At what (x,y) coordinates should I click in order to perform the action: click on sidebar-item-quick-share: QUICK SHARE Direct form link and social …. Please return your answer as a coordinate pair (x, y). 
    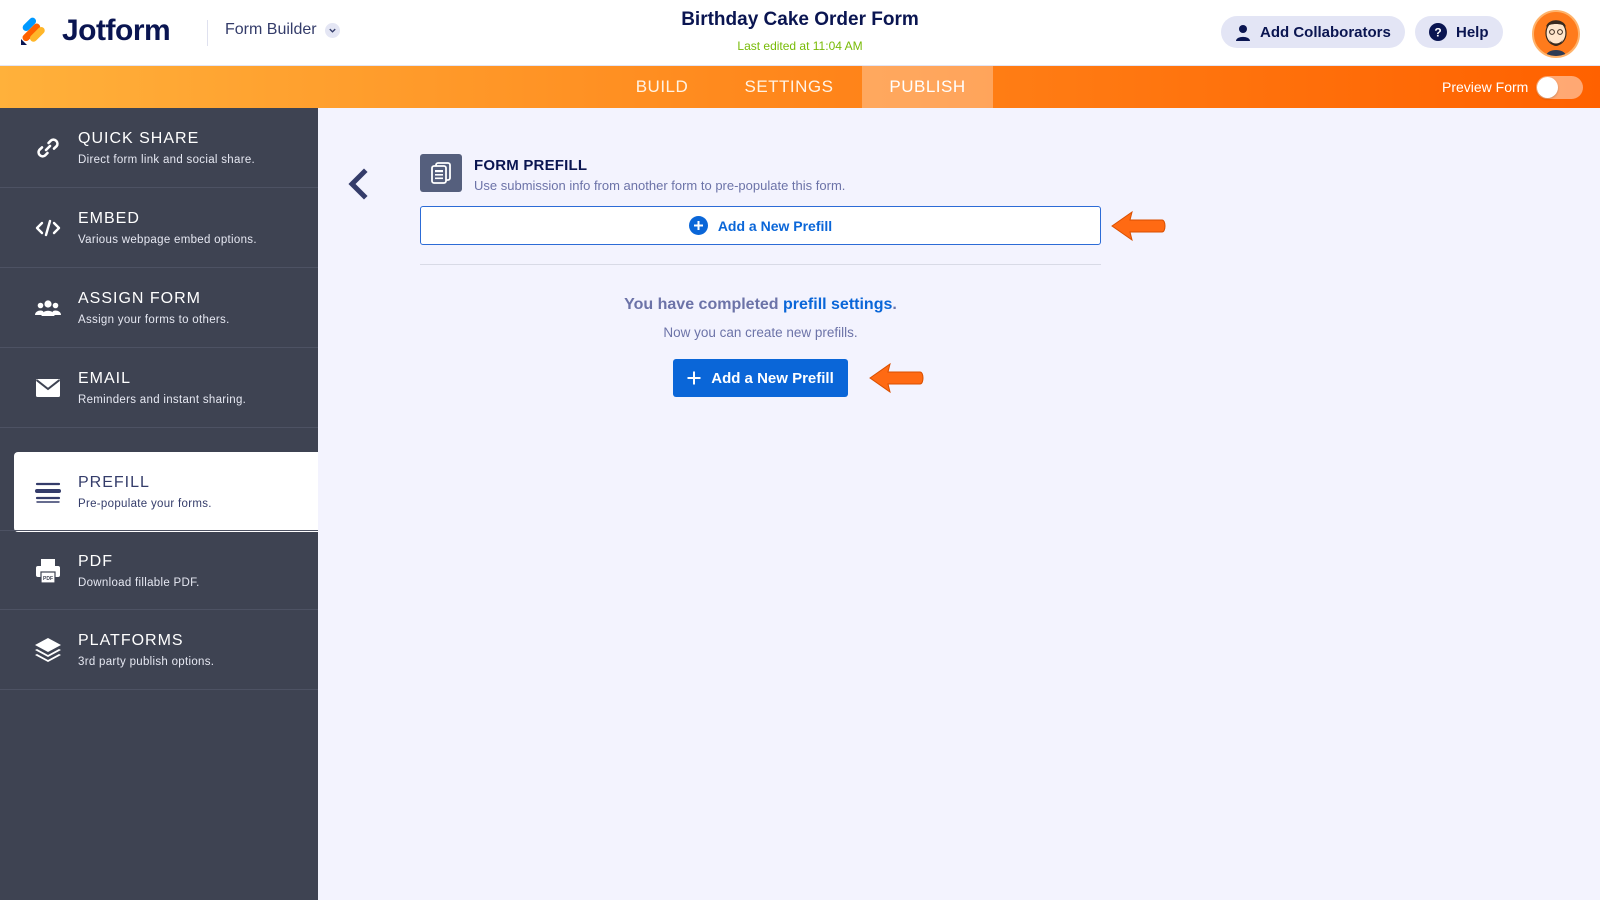
    Looking at the image, I should click on (159, 148).